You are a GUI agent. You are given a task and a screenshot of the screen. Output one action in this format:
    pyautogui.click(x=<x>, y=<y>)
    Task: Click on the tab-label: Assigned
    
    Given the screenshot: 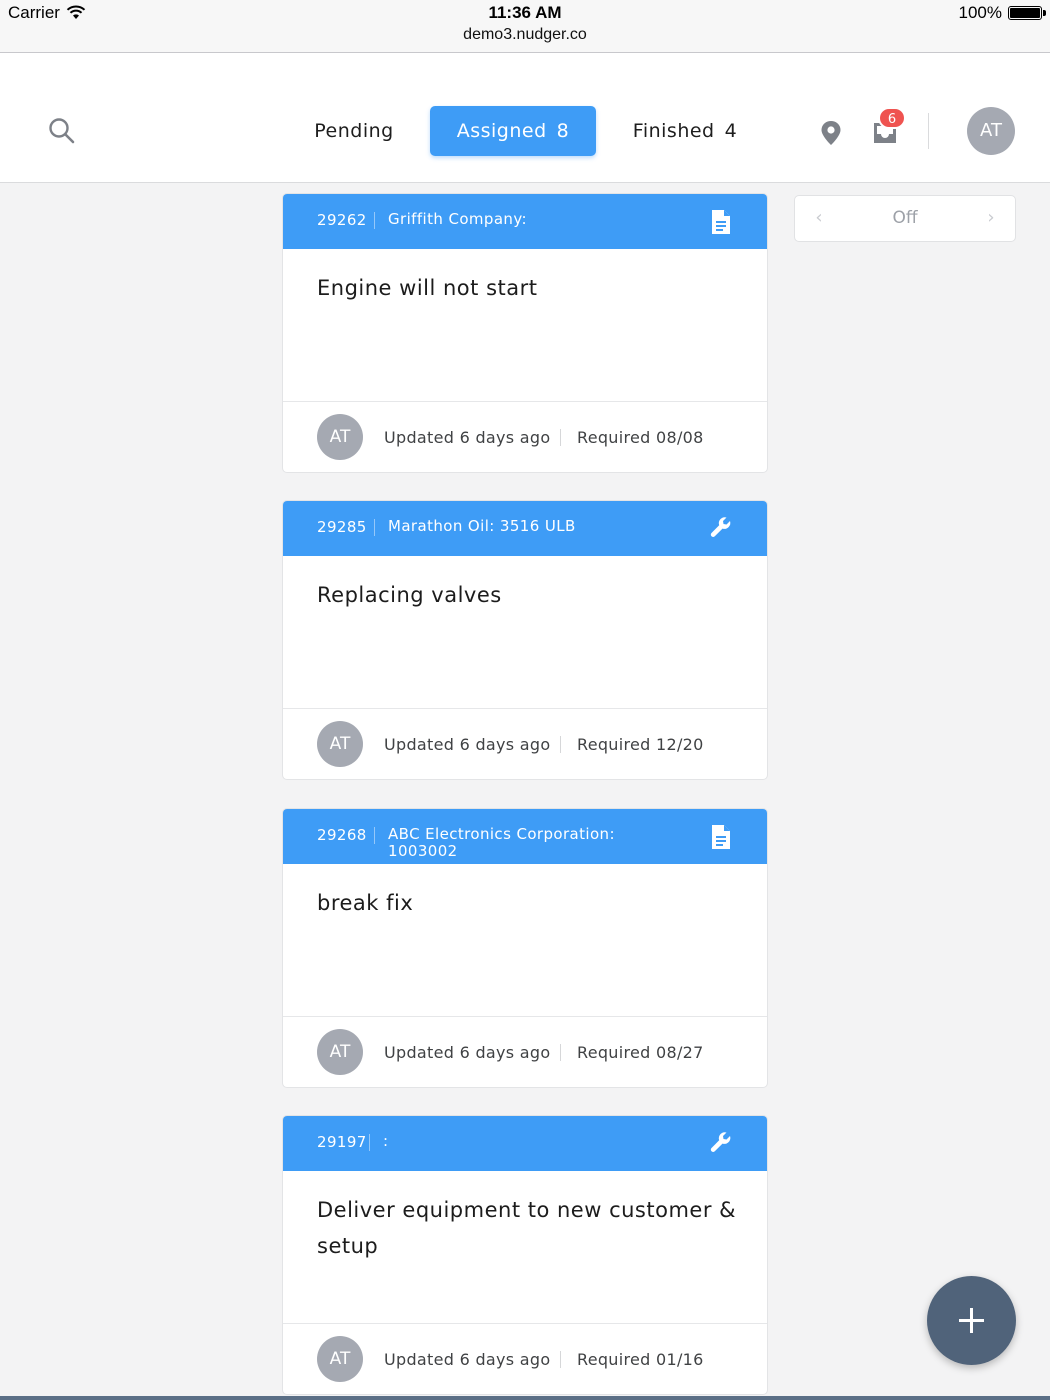 What is the action you would take?
    pyautogui.click(x=501, y=131)
    